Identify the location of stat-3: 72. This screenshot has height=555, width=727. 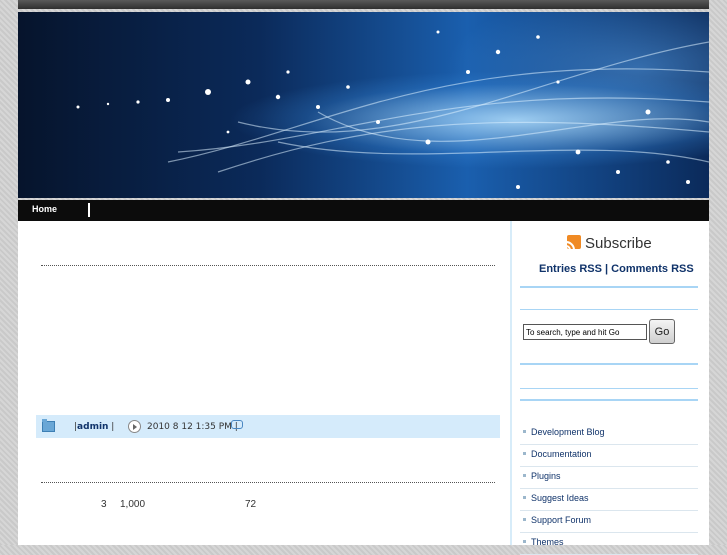
(251, 504).